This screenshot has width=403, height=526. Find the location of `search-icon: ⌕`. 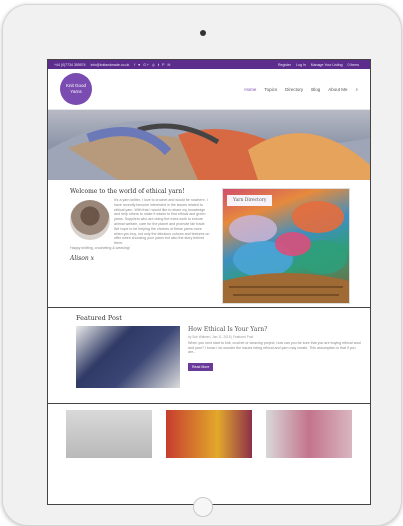

search-icon: ⌕ is located at coordinates (356, 89).